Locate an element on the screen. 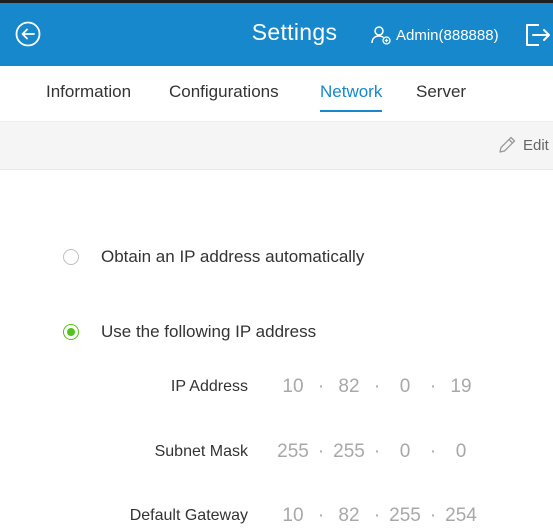 The width and height of the screenshot is (553, 531). user-account: Admin(888888) is located at coordinates (434, 35).